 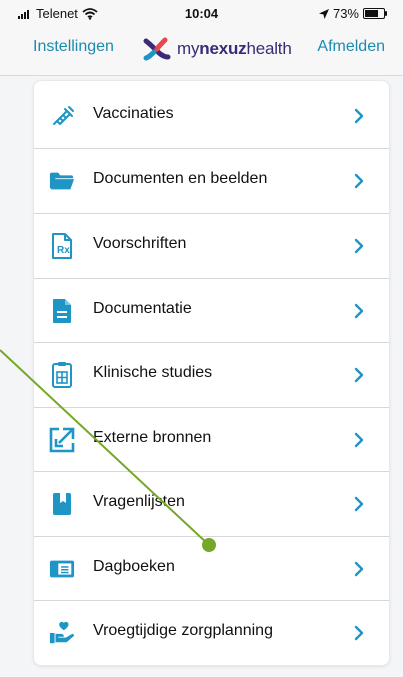 I want to click on brand-logo: mynexuzhealth, so click(x=217, y=49).